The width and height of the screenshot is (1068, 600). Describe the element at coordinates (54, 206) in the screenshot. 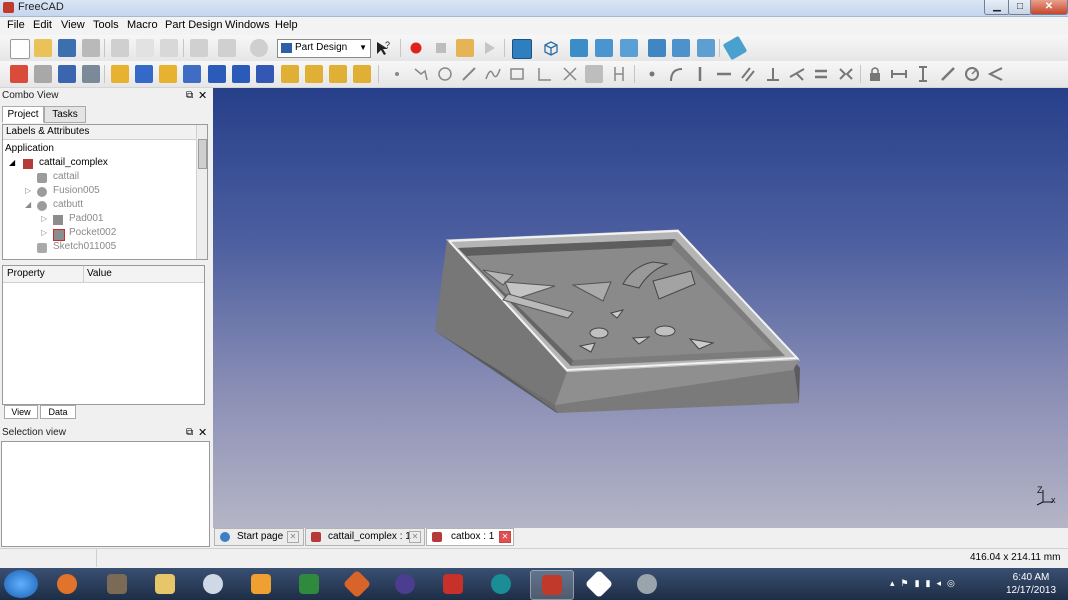

I see `tree-item-catbutt: ◢ catbutt` at that location.